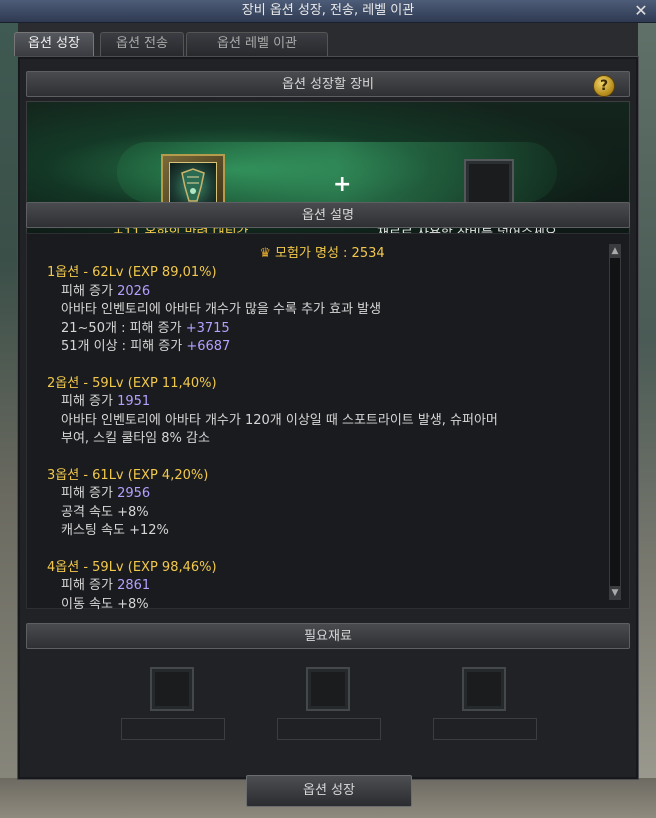 The height and width of the screenshot is (818, 656). What do you see at coordinates (327, 494) in the screenshot?
I see `option-detail: 피해 증가 2956` at bounding box center [327, 494].